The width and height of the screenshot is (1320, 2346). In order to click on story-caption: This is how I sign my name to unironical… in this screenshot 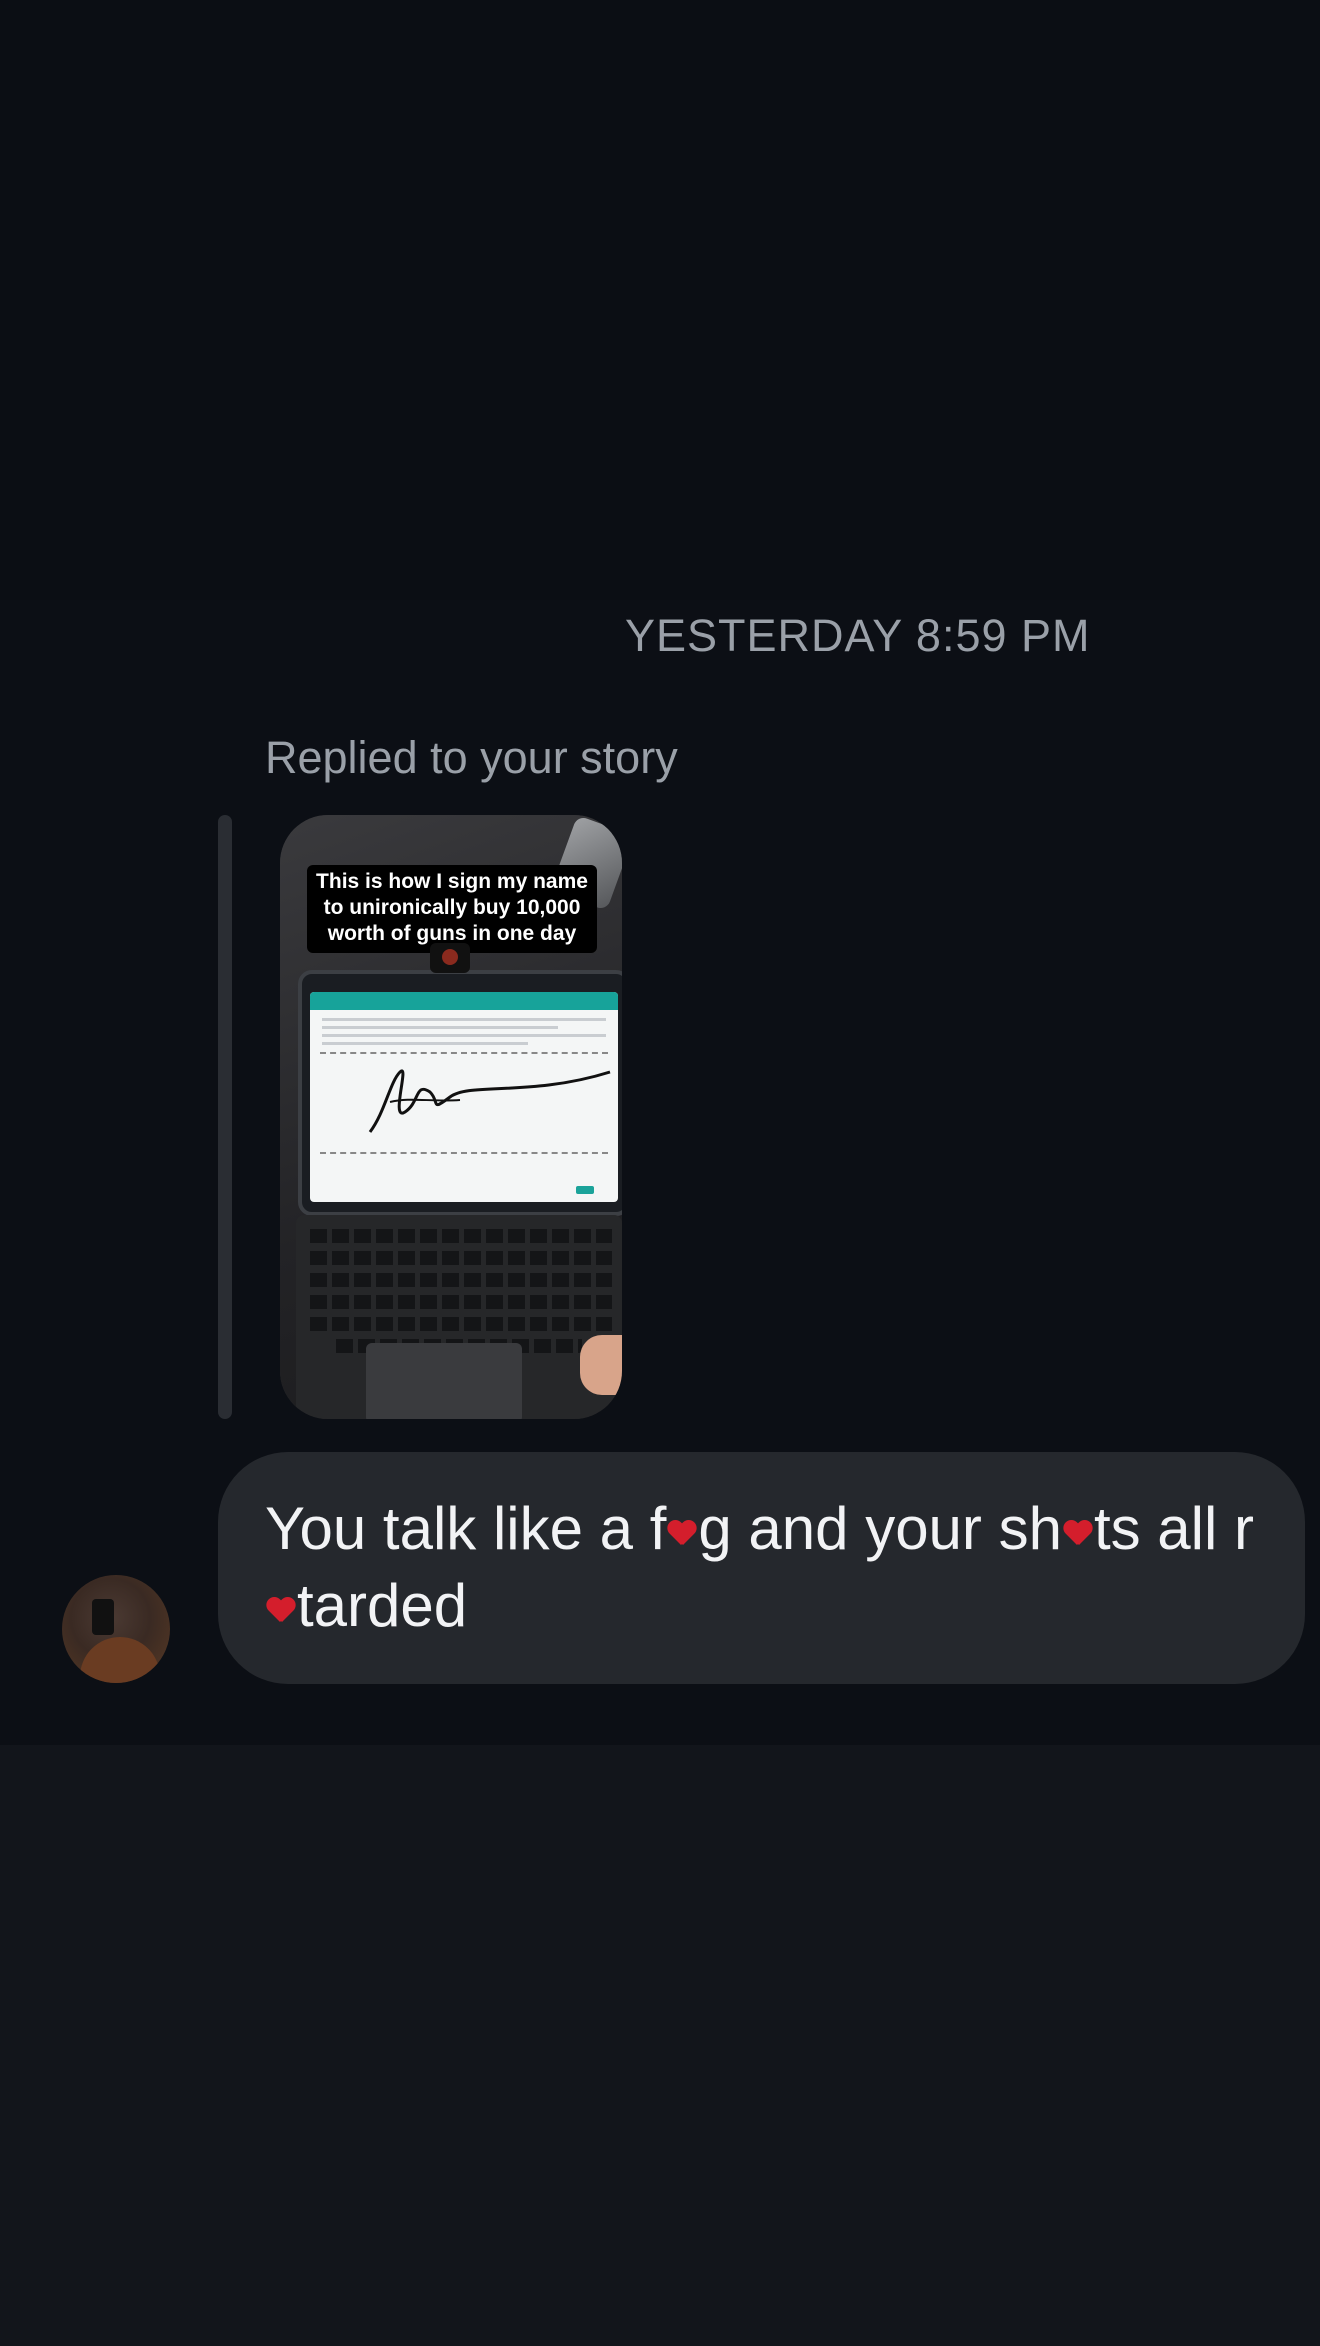, I will do `click(452, 909)`.